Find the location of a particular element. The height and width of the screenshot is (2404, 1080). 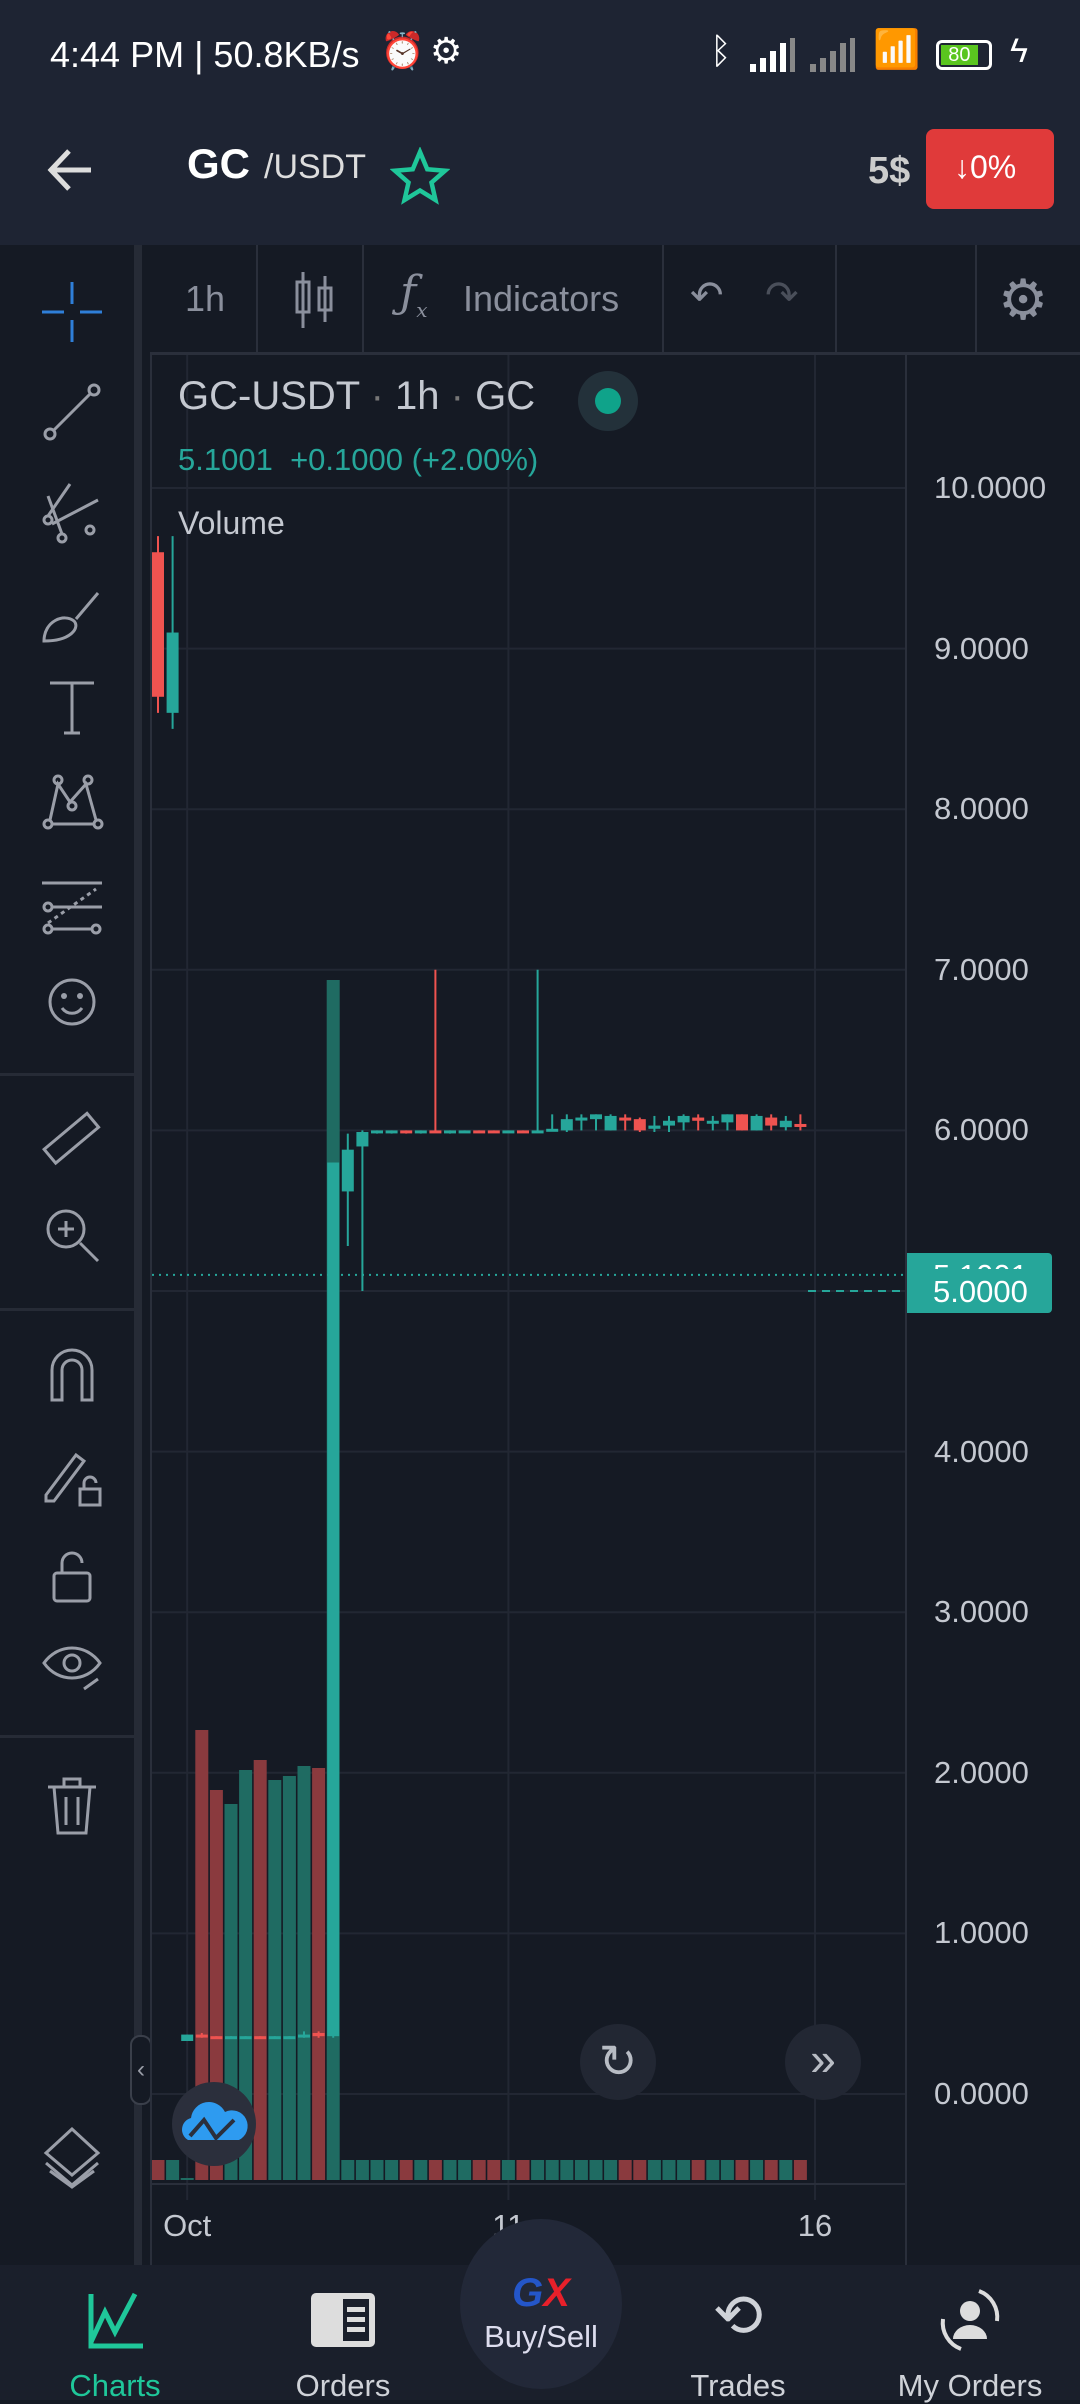

nav-charts: Charts is located at coordinates (115, 2334).